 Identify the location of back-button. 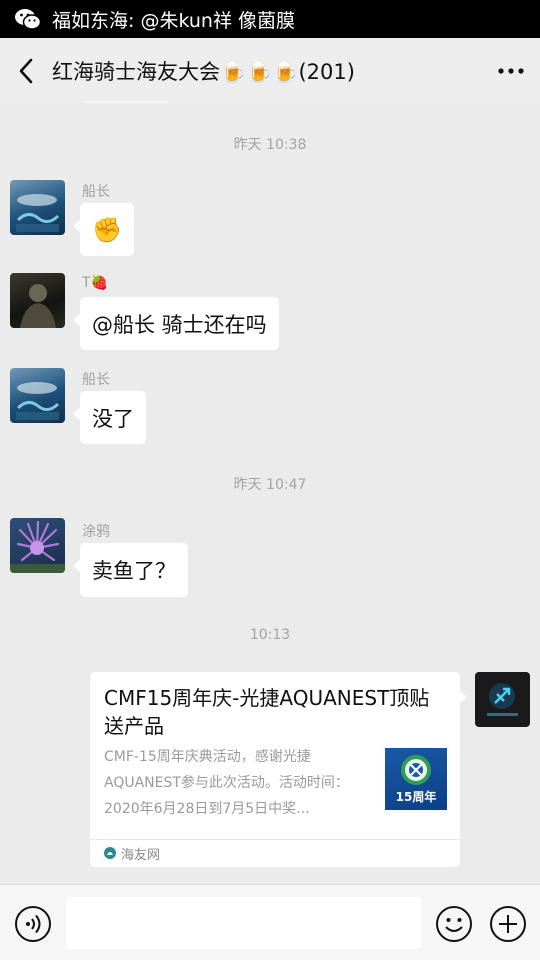
(26, 71).